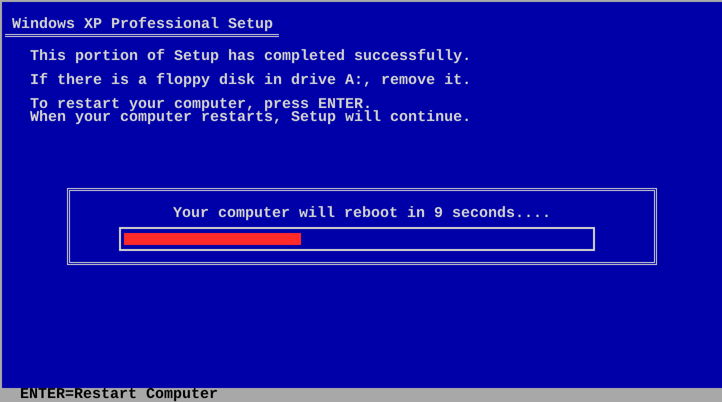  Describe the element at coordinates (142, 27) in the screenshot. I see `setup-title: Windows XP Professional Setup` at that location.